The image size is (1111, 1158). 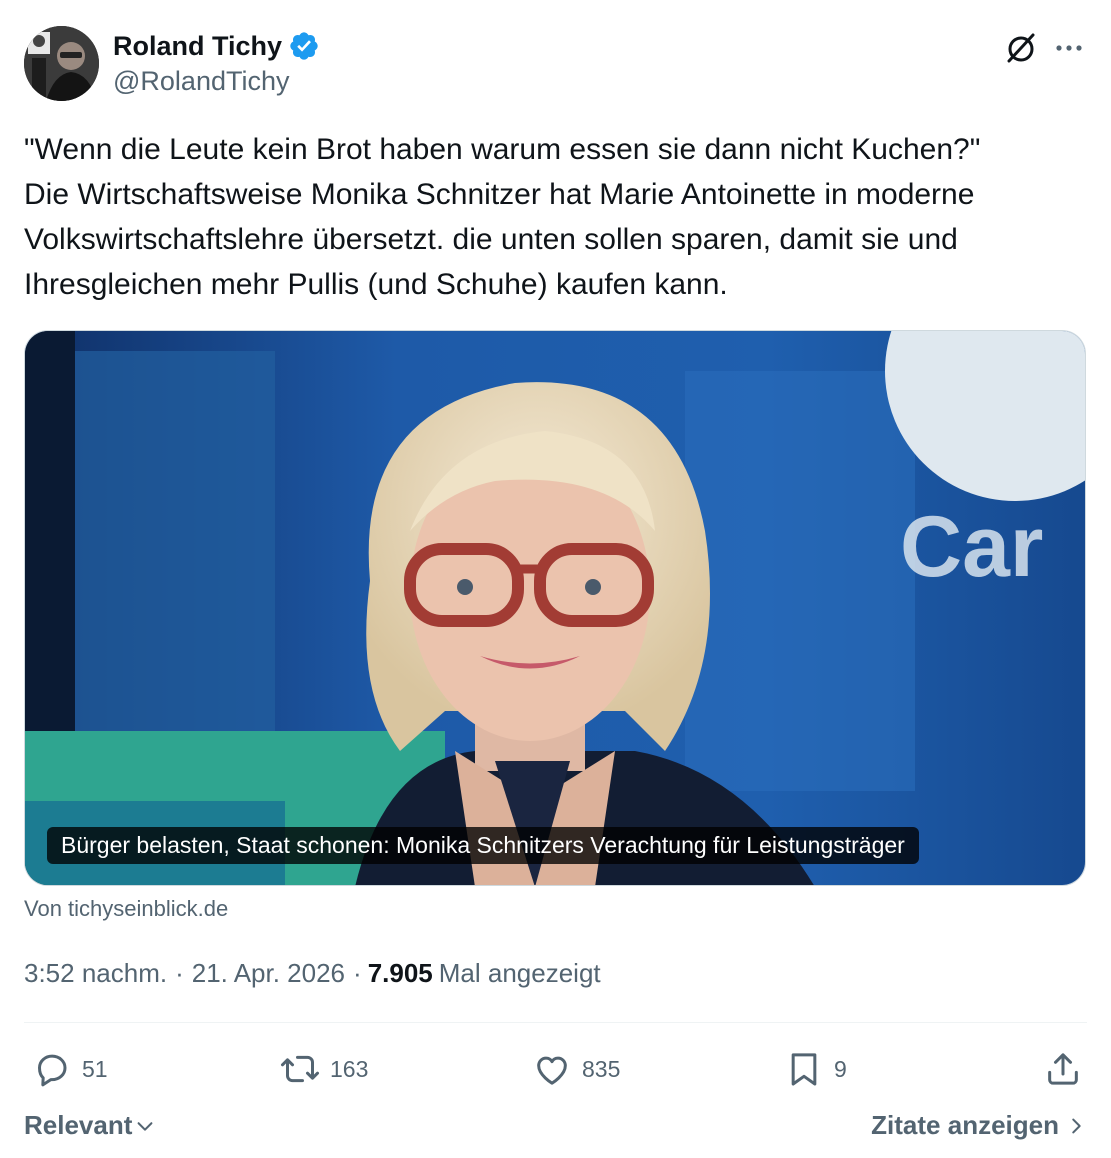 What do you see at coordinates (70, 1069) in the screenshot?
I see `reply-button: 51` at bounding box center [70, 1069].